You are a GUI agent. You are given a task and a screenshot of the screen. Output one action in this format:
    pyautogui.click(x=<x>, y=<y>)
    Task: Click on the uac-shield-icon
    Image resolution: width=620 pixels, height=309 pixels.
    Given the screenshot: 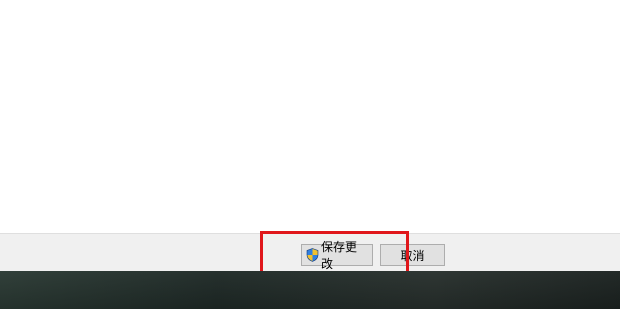 What is the action you would take?
    pyautogui.click(x=312, y=255)
    